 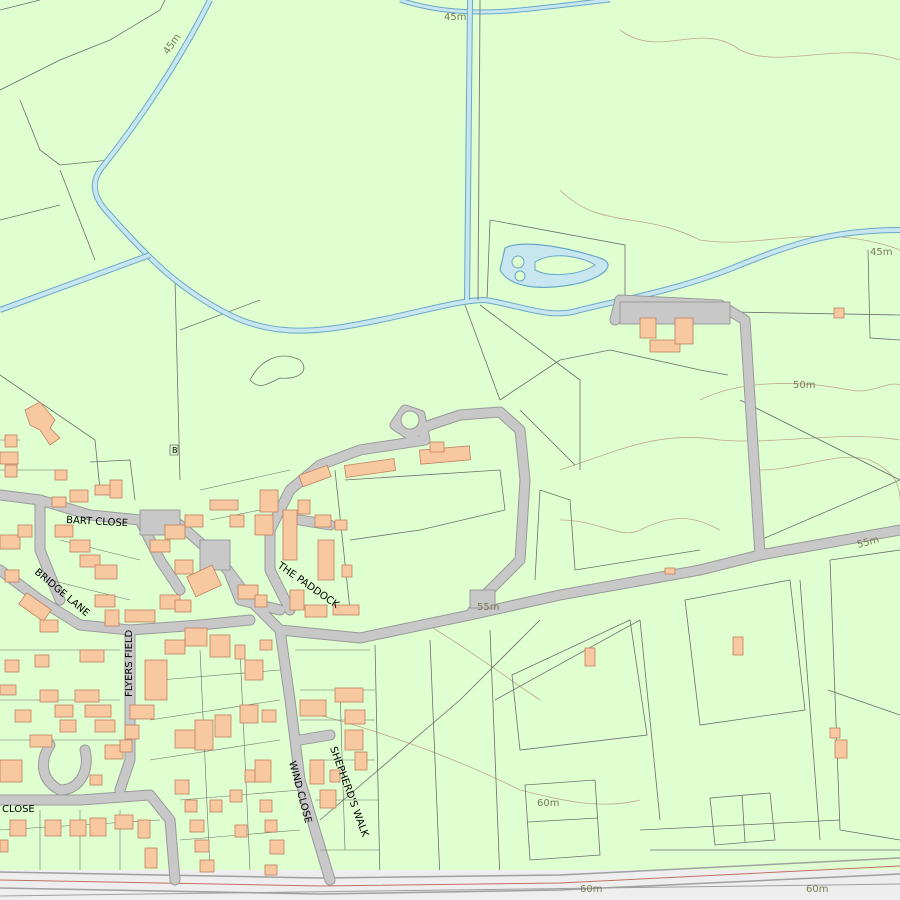 What do you see at coordinates (591, 889) in the screenshot?
I see `contour-label-60-rail-a: 60m` at bounding box center [591, 889].